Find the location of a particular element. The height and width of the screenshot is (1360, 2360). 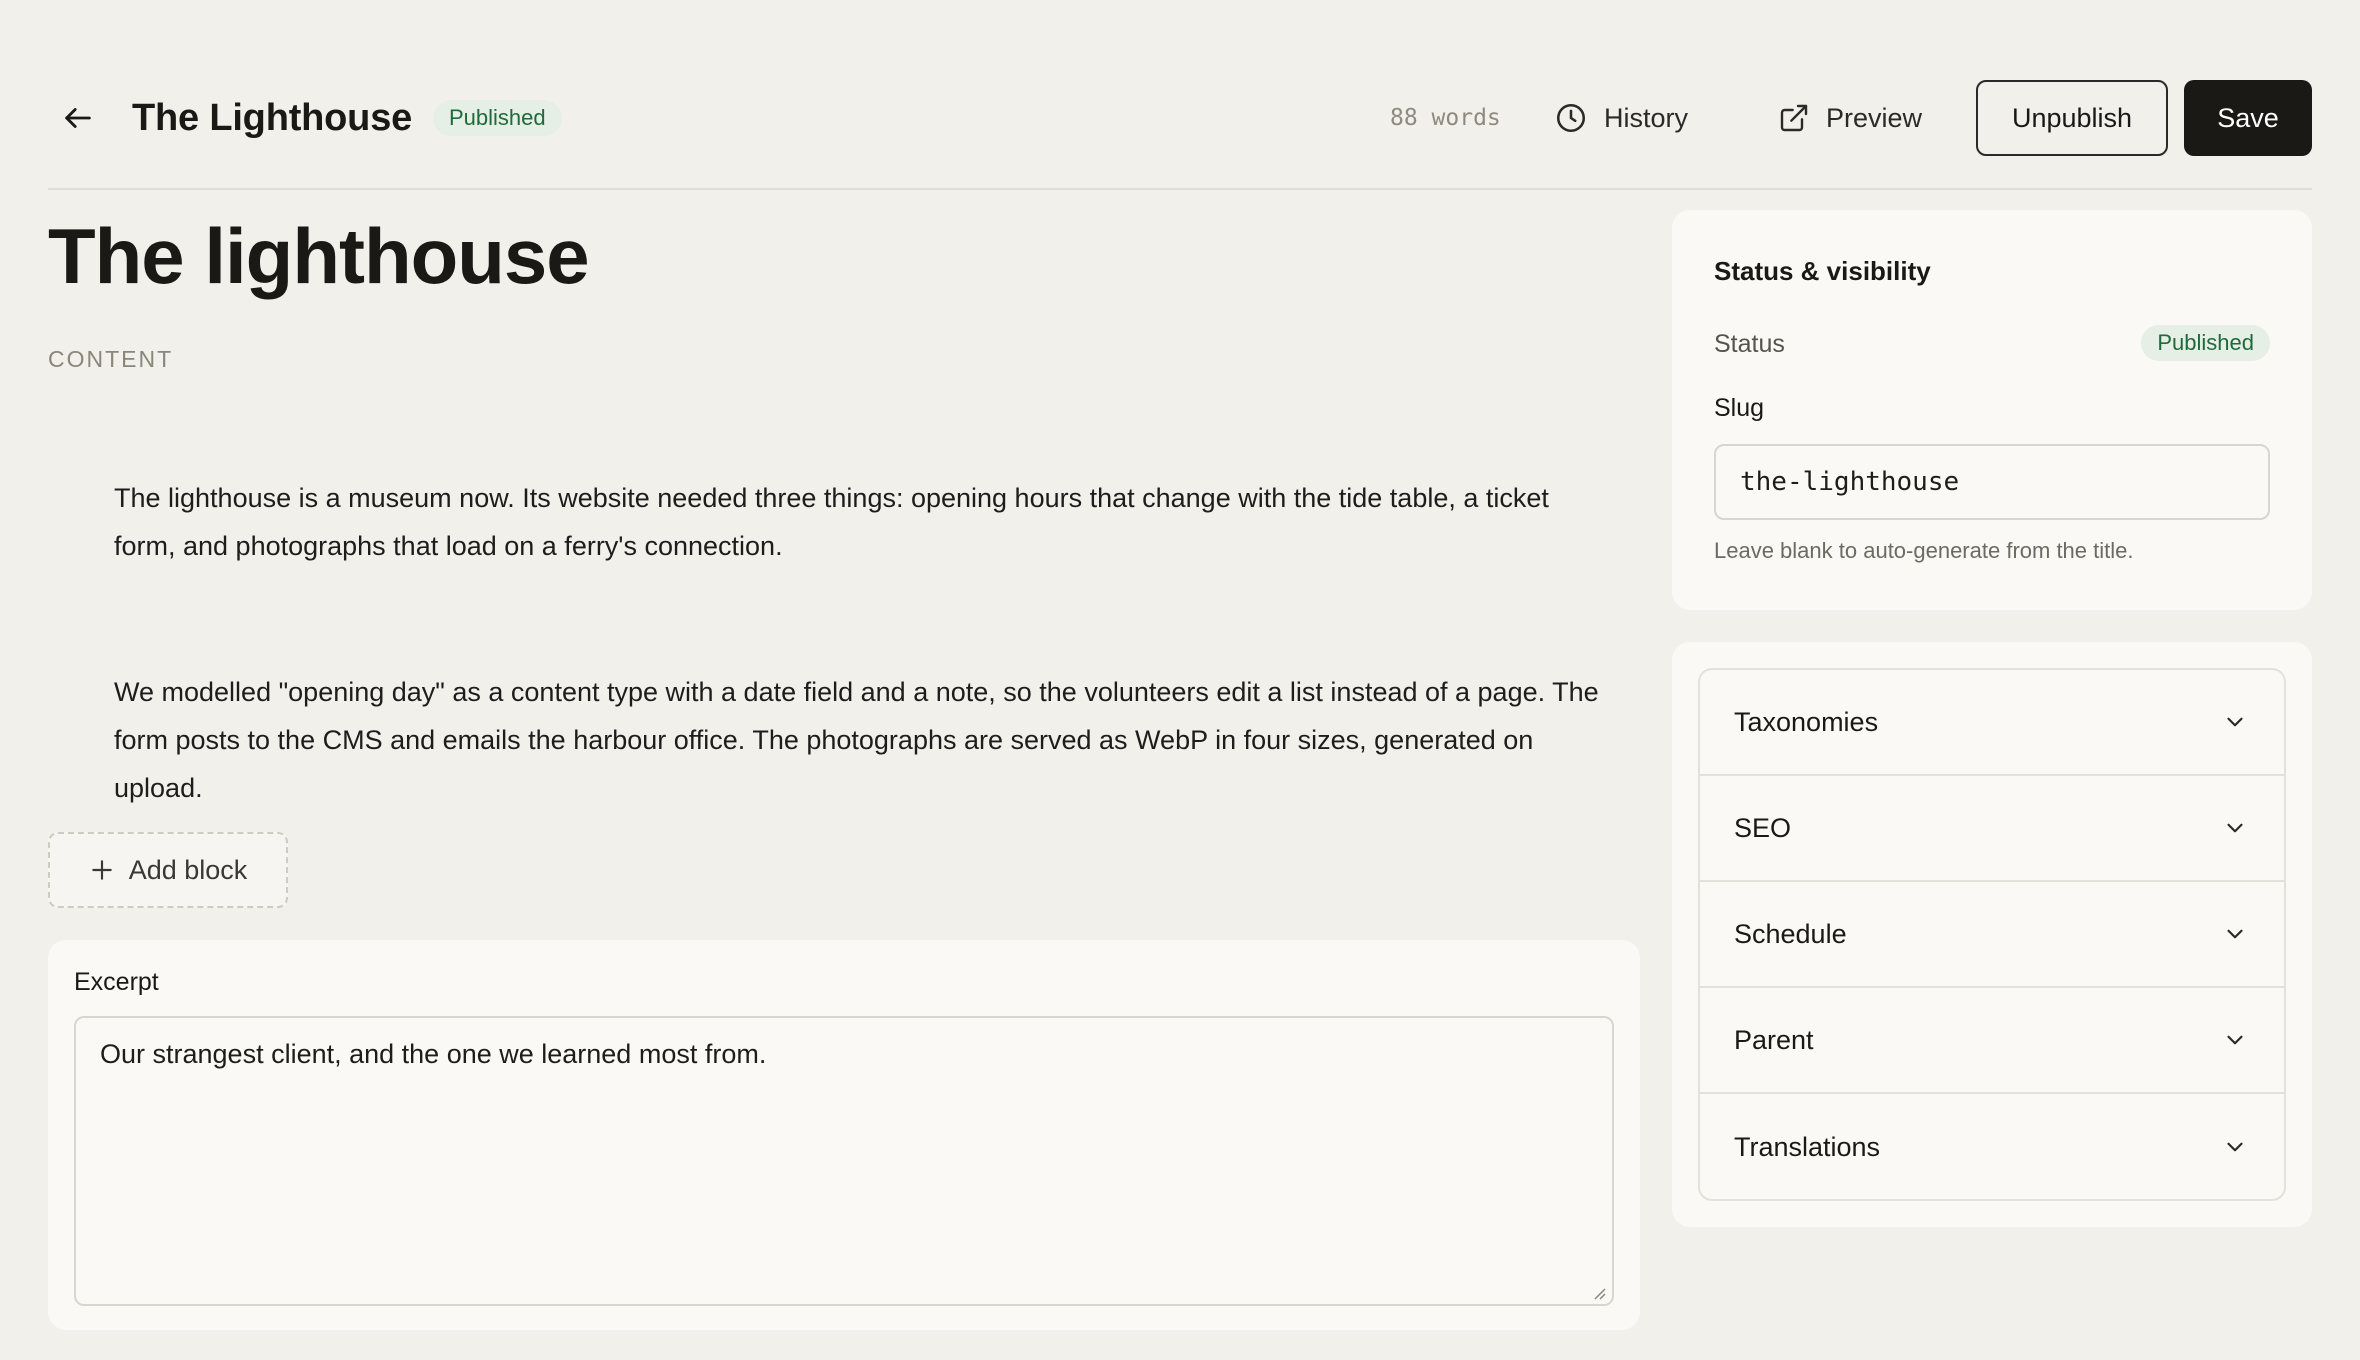

unpublish-button: Unpublish is located at coordinates (2072, 118).